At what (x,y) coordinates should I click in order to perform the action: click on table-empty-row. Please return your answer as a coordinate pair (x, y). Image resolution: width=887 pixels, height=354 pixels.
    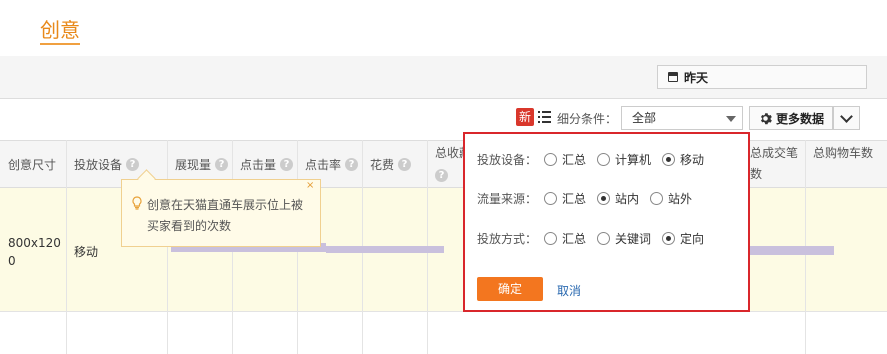
    Looking at the image, I should click on (443, 333).